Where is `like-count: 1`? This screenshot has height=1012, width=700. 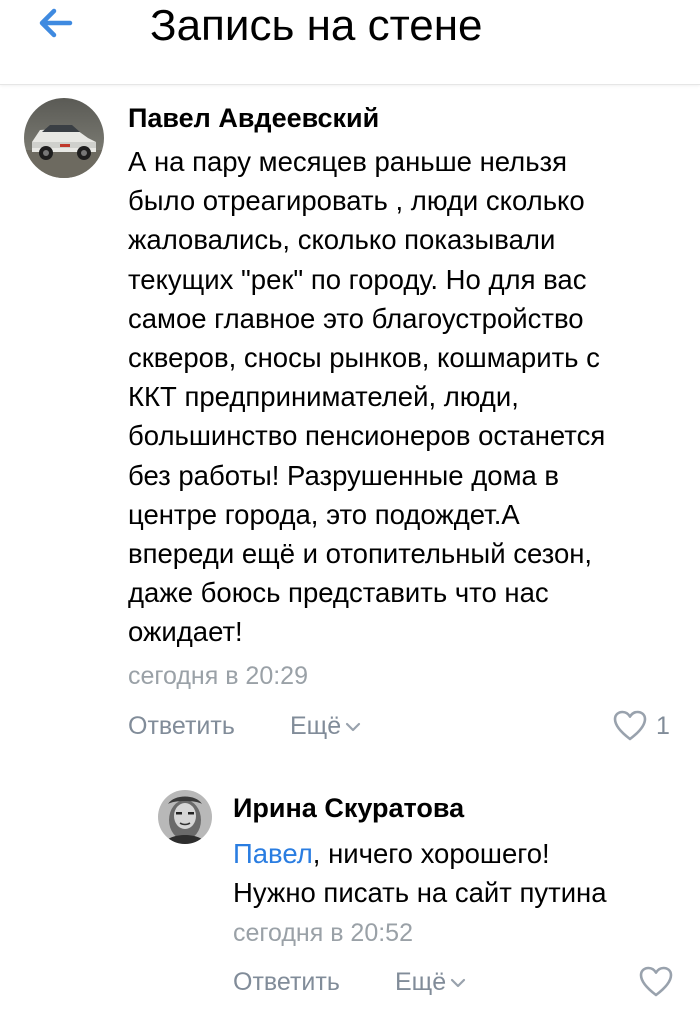
like-count: 1 is located at coordinates (663, 726).